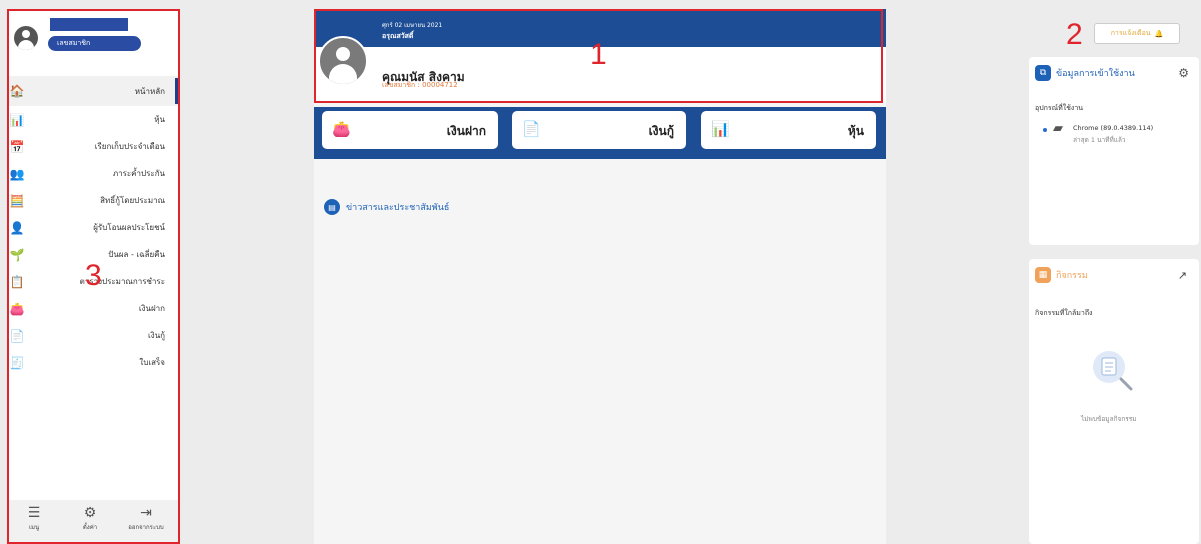 The height and width of the screenshot is (544, 1201). Describe the element at coordinates (17, 173) in the screenshot. I see `guarantor-people-icon: 👥` at that location.